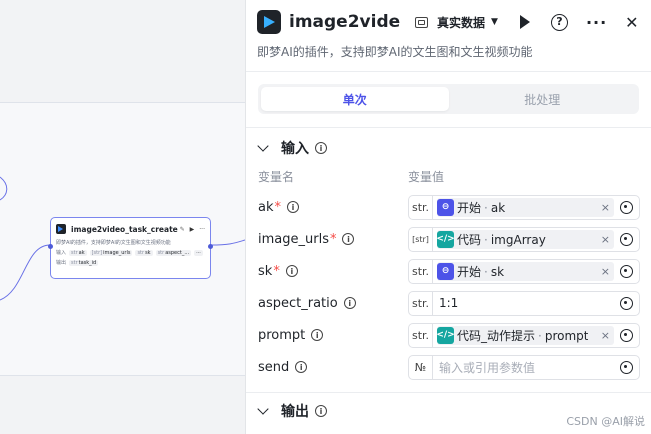 This screenshot has height=434, width=651. I want to click on variable-reference: </> 代码 · imgArray ×, so click(525, 239).